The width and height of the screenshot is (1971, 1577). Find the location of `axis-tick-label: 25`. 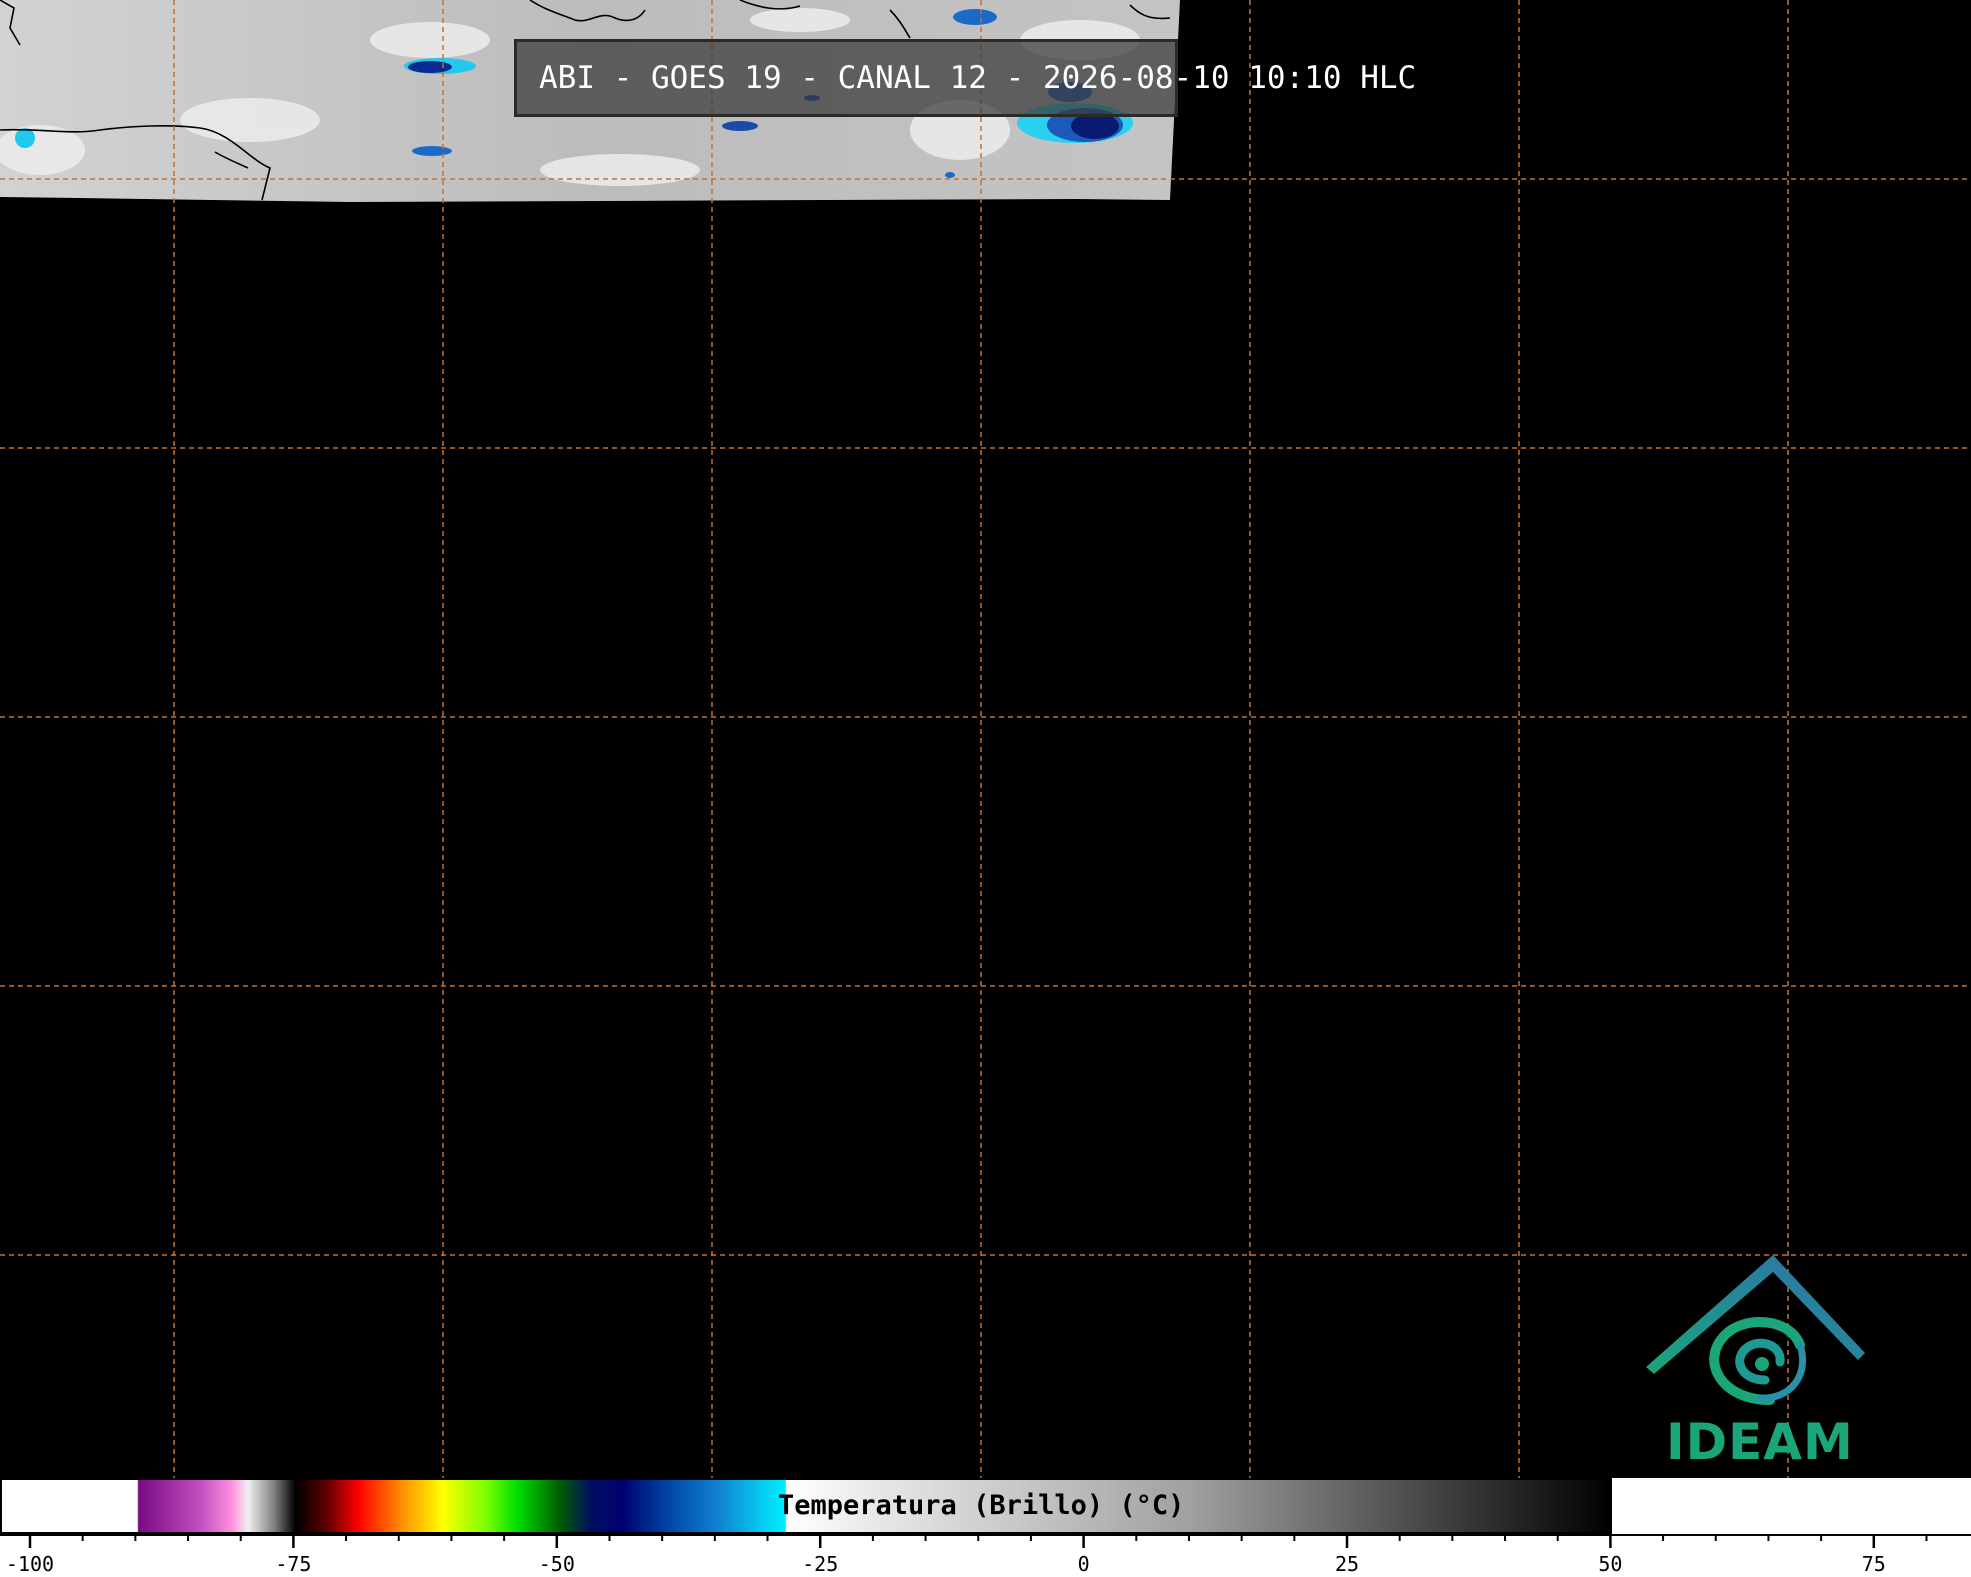

axis-tick-label: 25 is located at coordinates (1347, 1564).